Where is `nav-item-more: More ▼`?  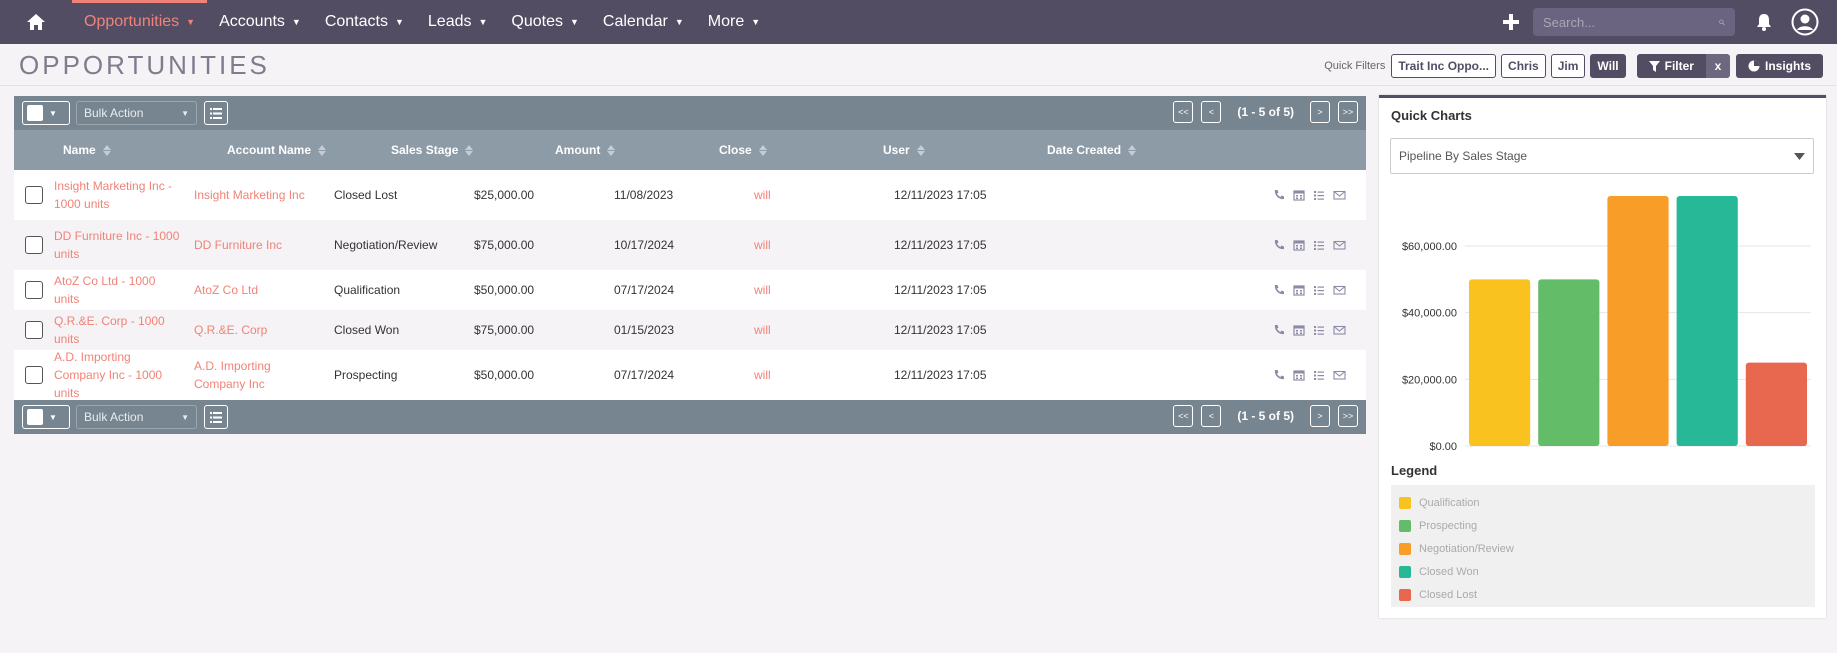 nav-item-more: More ▼ is located at coordinates (734, 22).